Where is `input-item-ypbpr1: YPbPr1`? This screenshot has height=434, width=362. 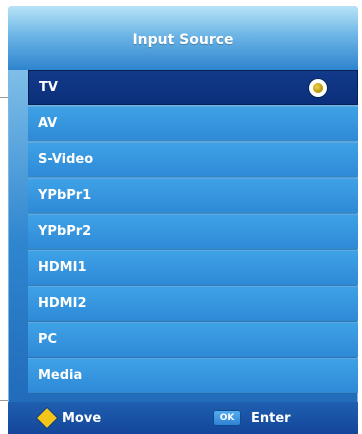 input-item-ypbpr1: YPbPr1 is located at coordinates (193, 195).